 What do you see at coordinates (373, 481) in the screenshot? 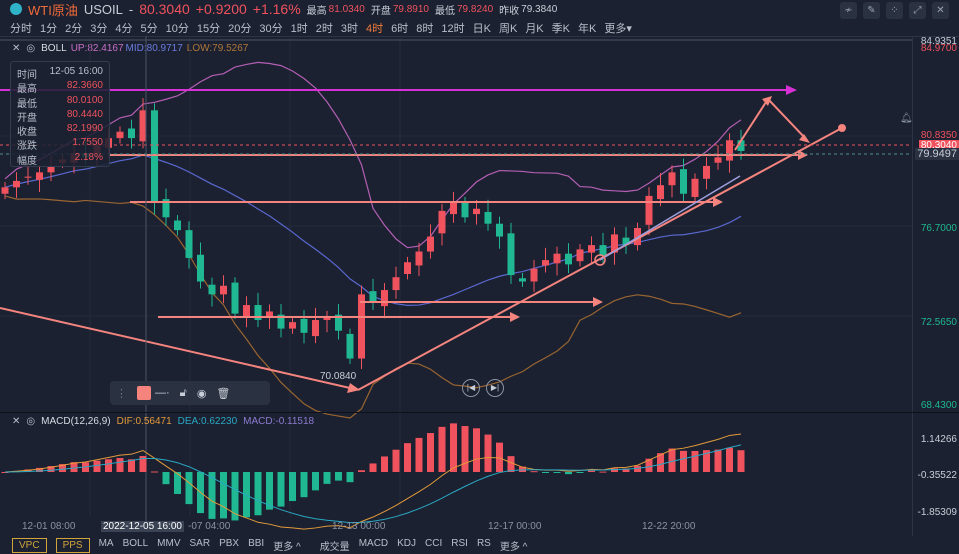
I see `dif-line` at bounding box center [373, 481].